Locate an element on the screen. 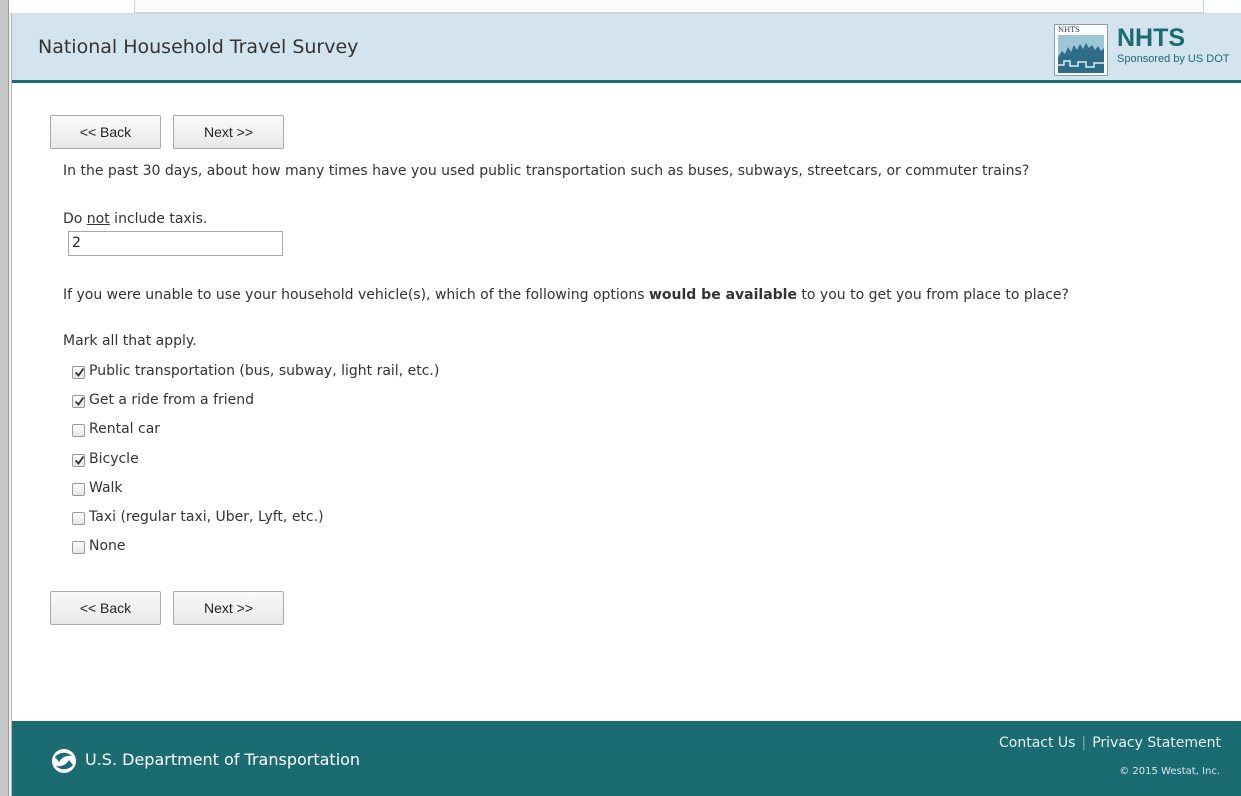 This screenshot has height=796, width=1241. checkbox-bicycle is located at coordinates (78, 460).